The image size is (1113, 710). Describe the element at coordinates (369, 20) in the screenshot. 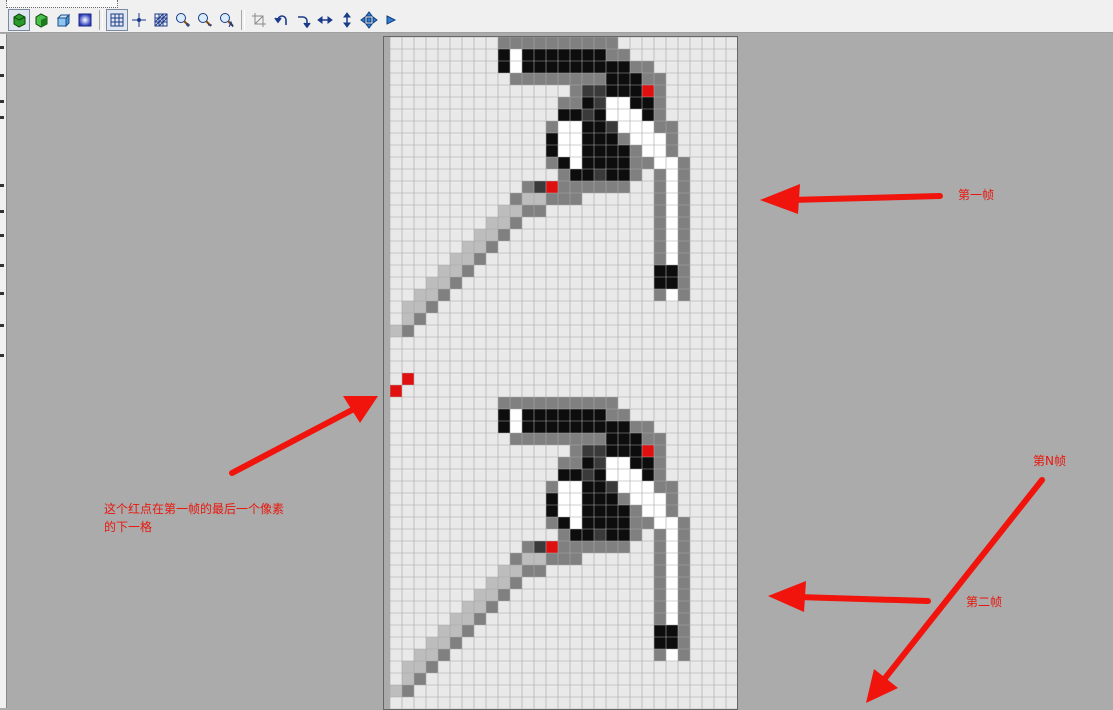

I see `move-all-icon` at that location.